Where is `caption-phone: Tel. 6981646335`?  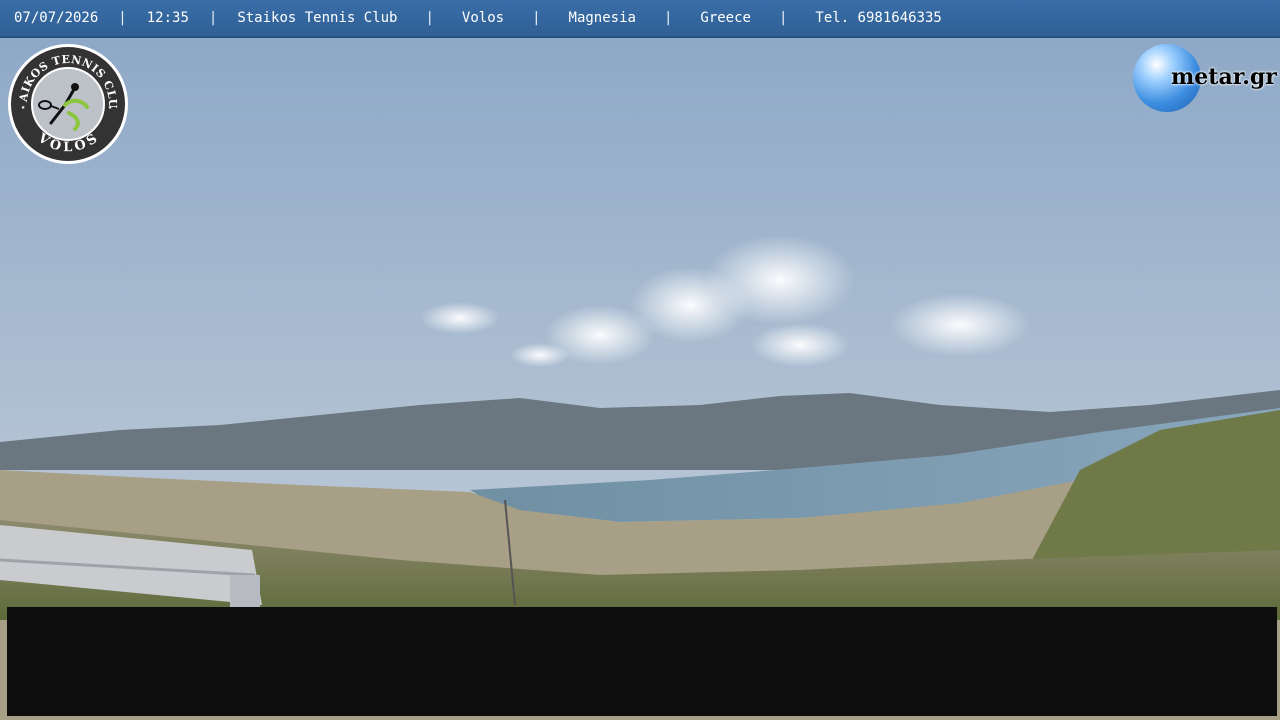 caption-phone: Tel. 6981646335 is located at coordinates (878, 18).